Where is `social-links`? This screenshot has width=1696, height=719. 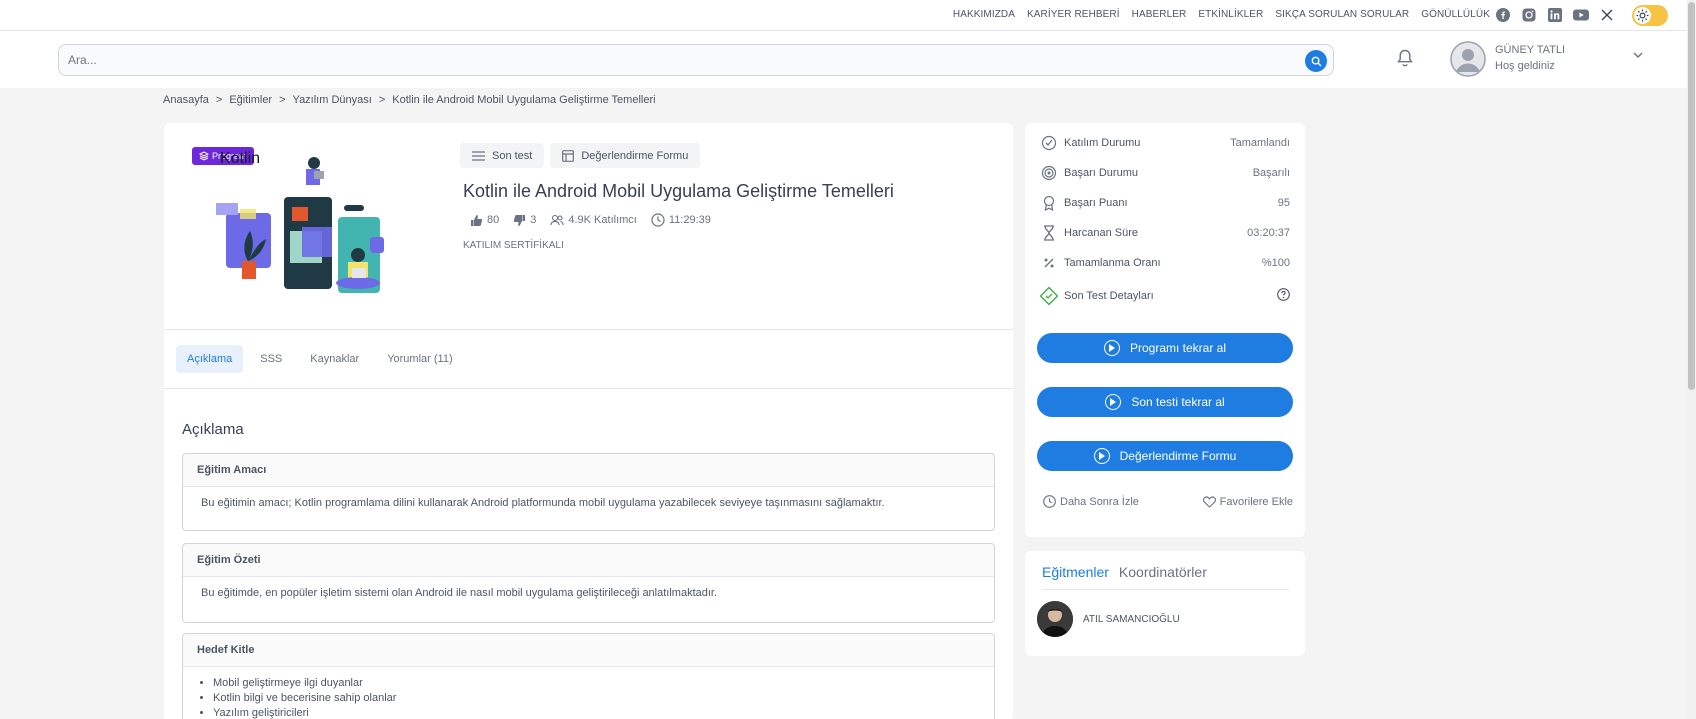
social-links is located at coordinates (1555, 15).